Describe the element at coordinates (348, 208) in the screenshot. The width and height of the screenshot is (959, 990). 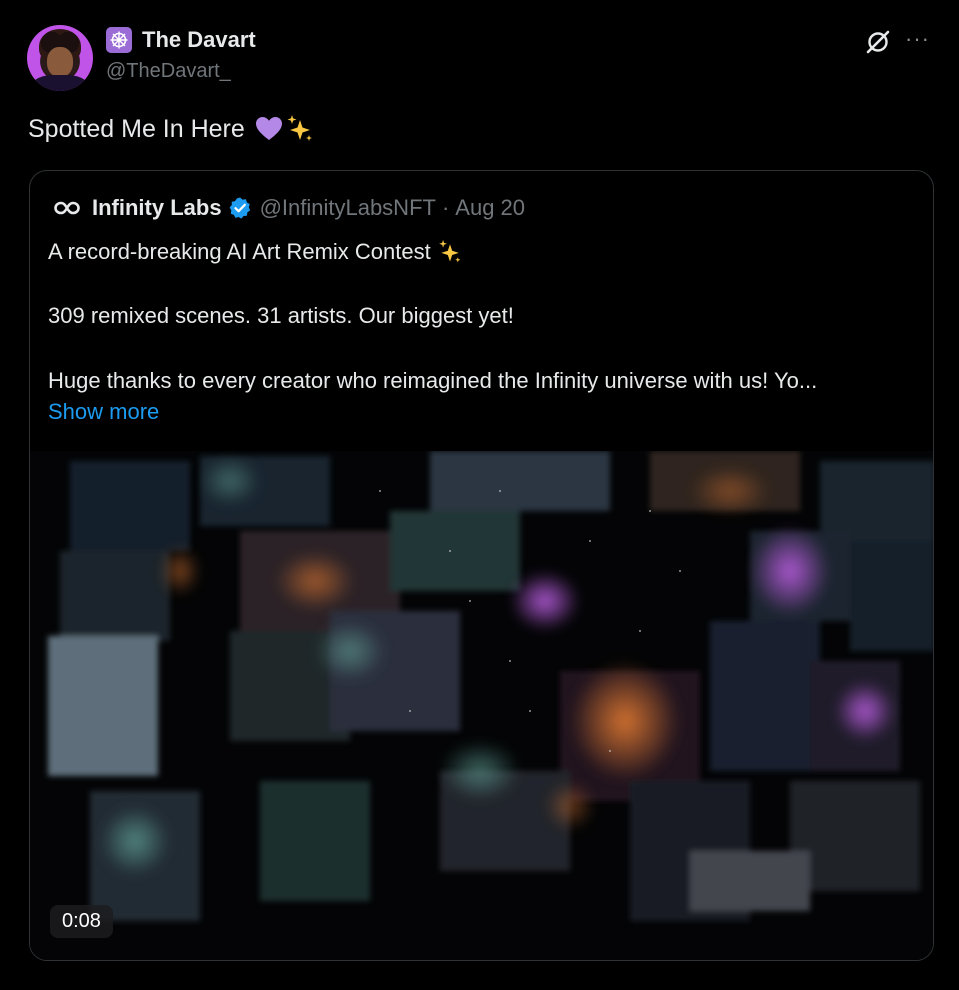
I see `quoted-author-handle: @InfinityLabsNFT` at that location.